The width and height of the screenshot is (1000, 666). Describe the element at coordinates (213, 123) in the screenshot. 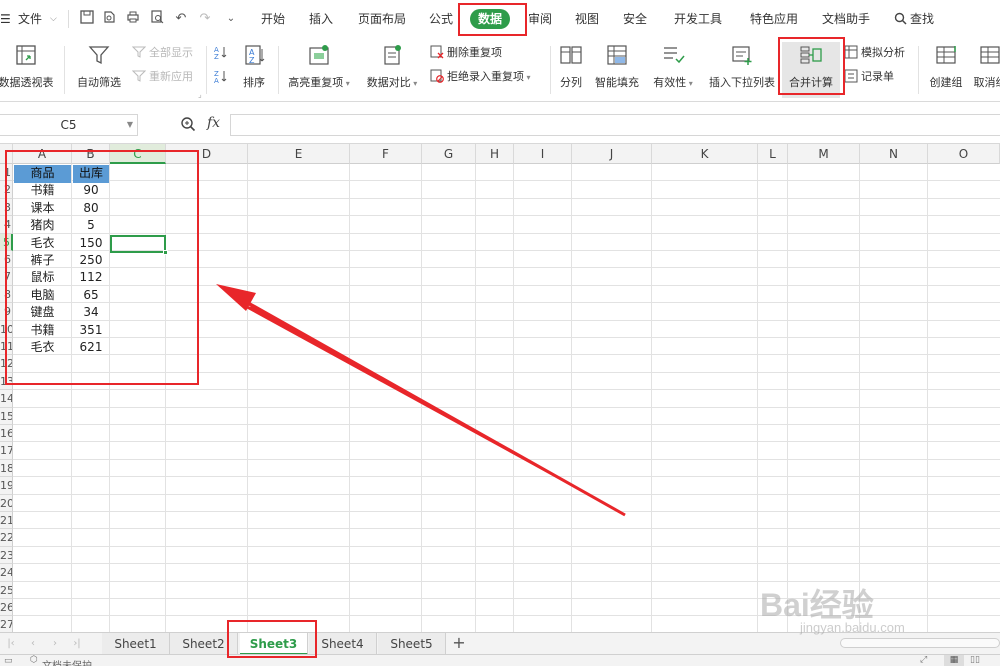

I see `insert-function-button: fx` at that location.